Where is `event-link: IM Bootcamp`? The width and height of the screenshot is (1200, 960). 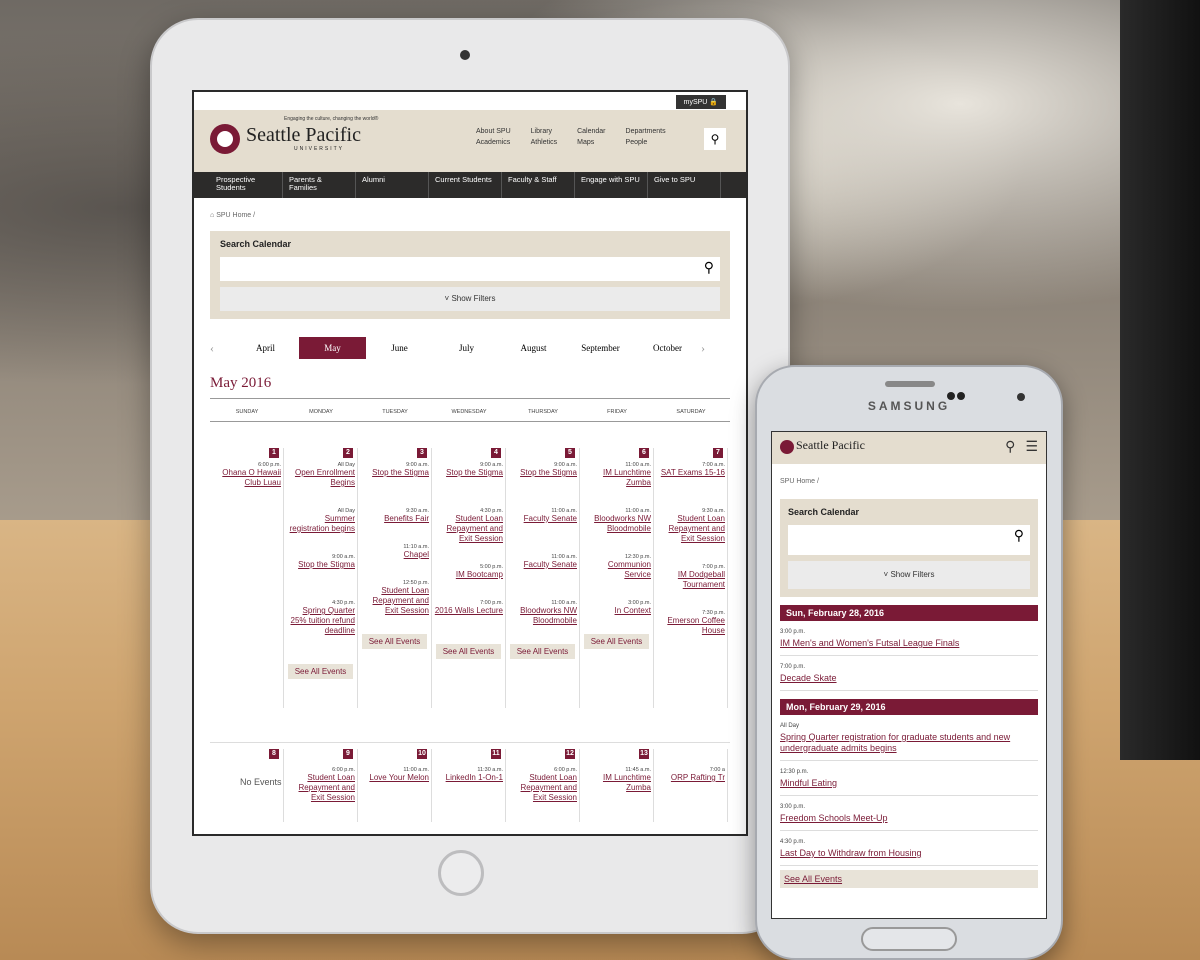 event-link: IM Bootcamp is located at coordinates (468, 575).